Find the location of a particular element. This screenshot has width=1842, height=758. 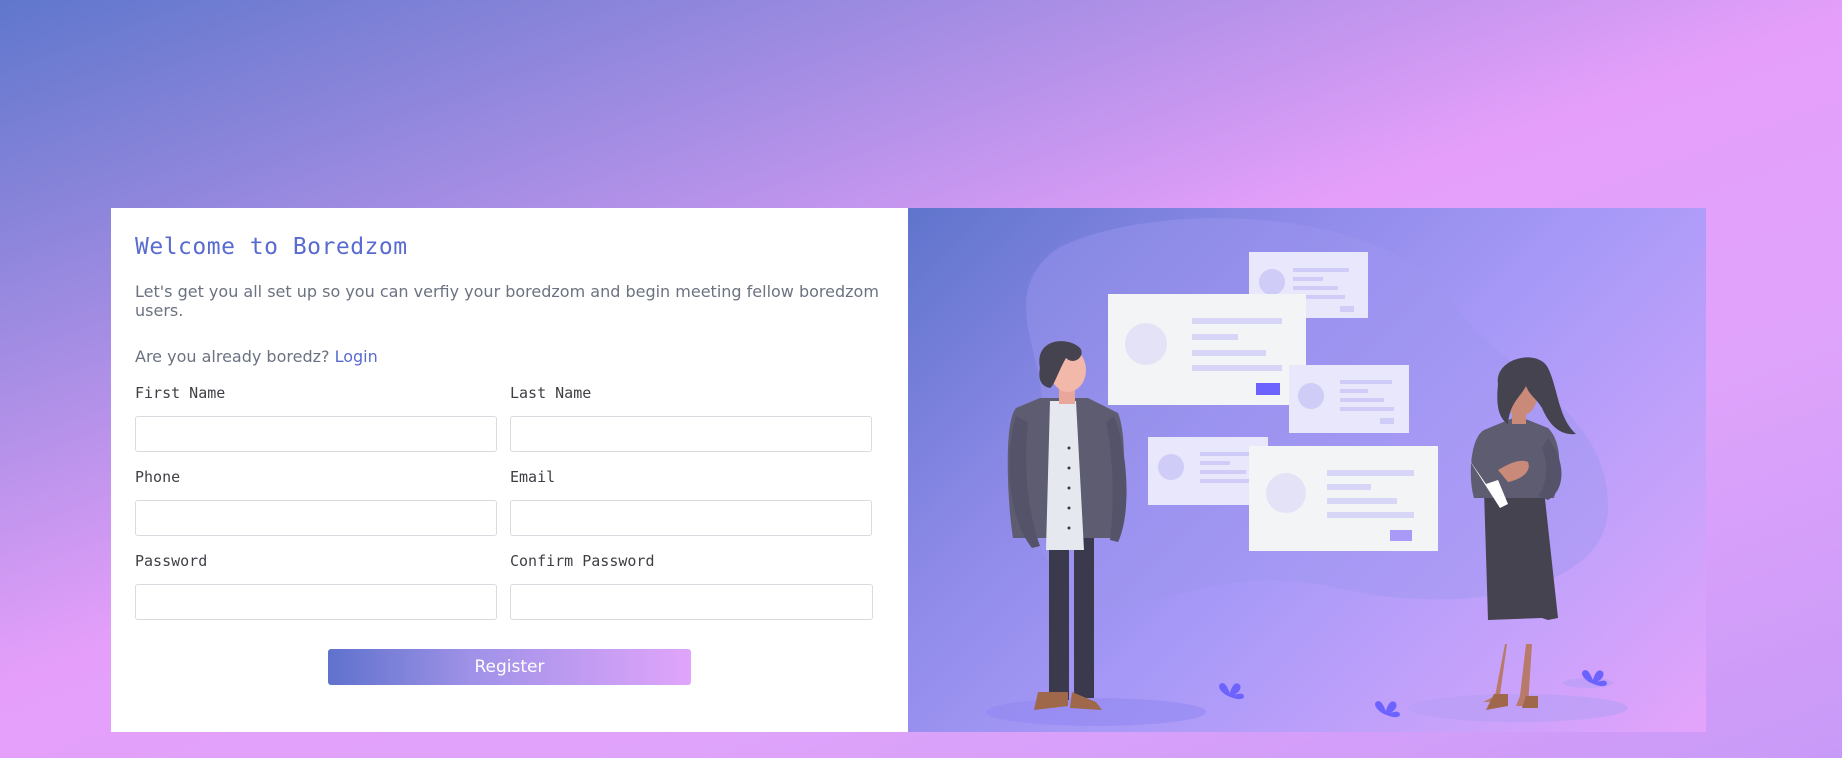

last-name-group: Last Name is located at coordinates (691, 426).